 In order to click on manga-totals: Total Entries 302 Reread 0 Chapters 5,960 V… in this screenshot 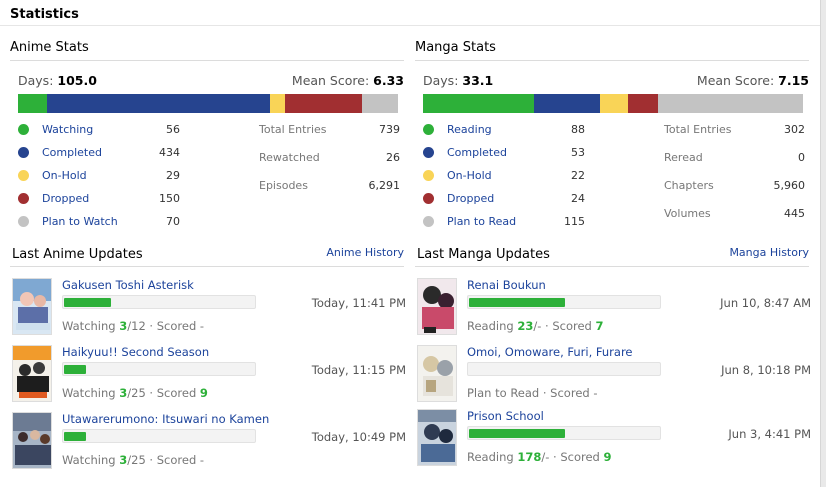, I will do `click(734, 177)`.